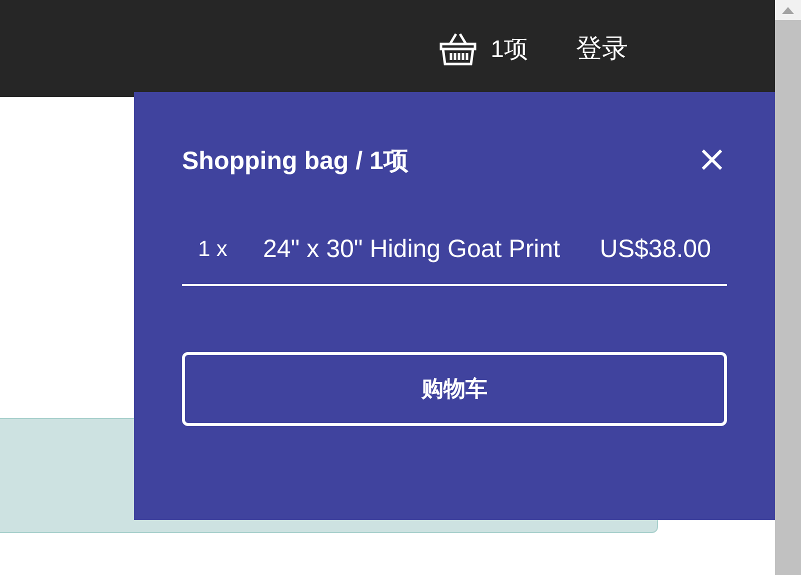 This screenshot has width=801, height=575. I want to click on item-quantity: 1 x, so click(213, 249).